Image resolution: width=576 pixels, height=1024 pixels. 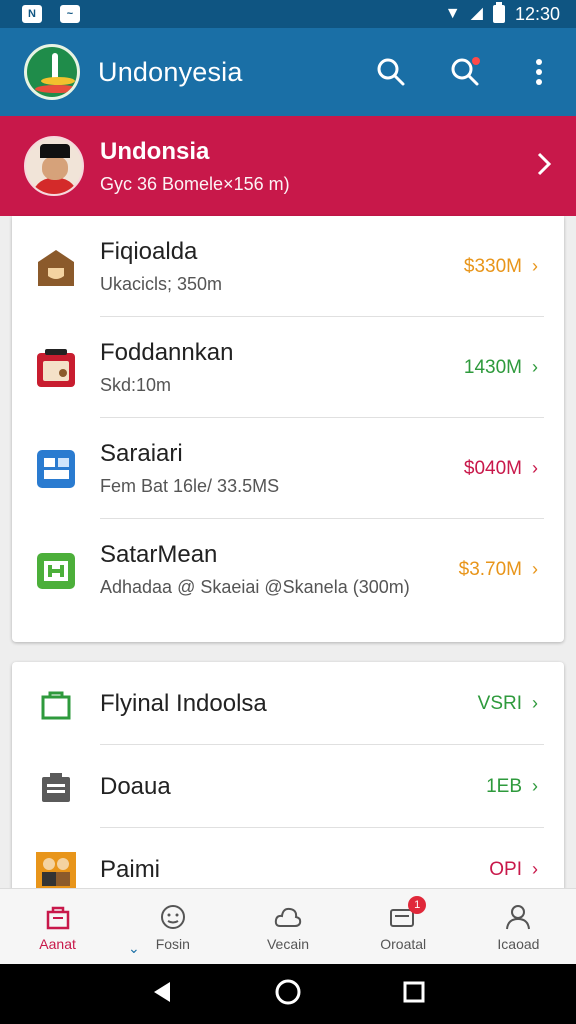 I want to click on item-title: Fiqioalda, so click(x=149, y=251).